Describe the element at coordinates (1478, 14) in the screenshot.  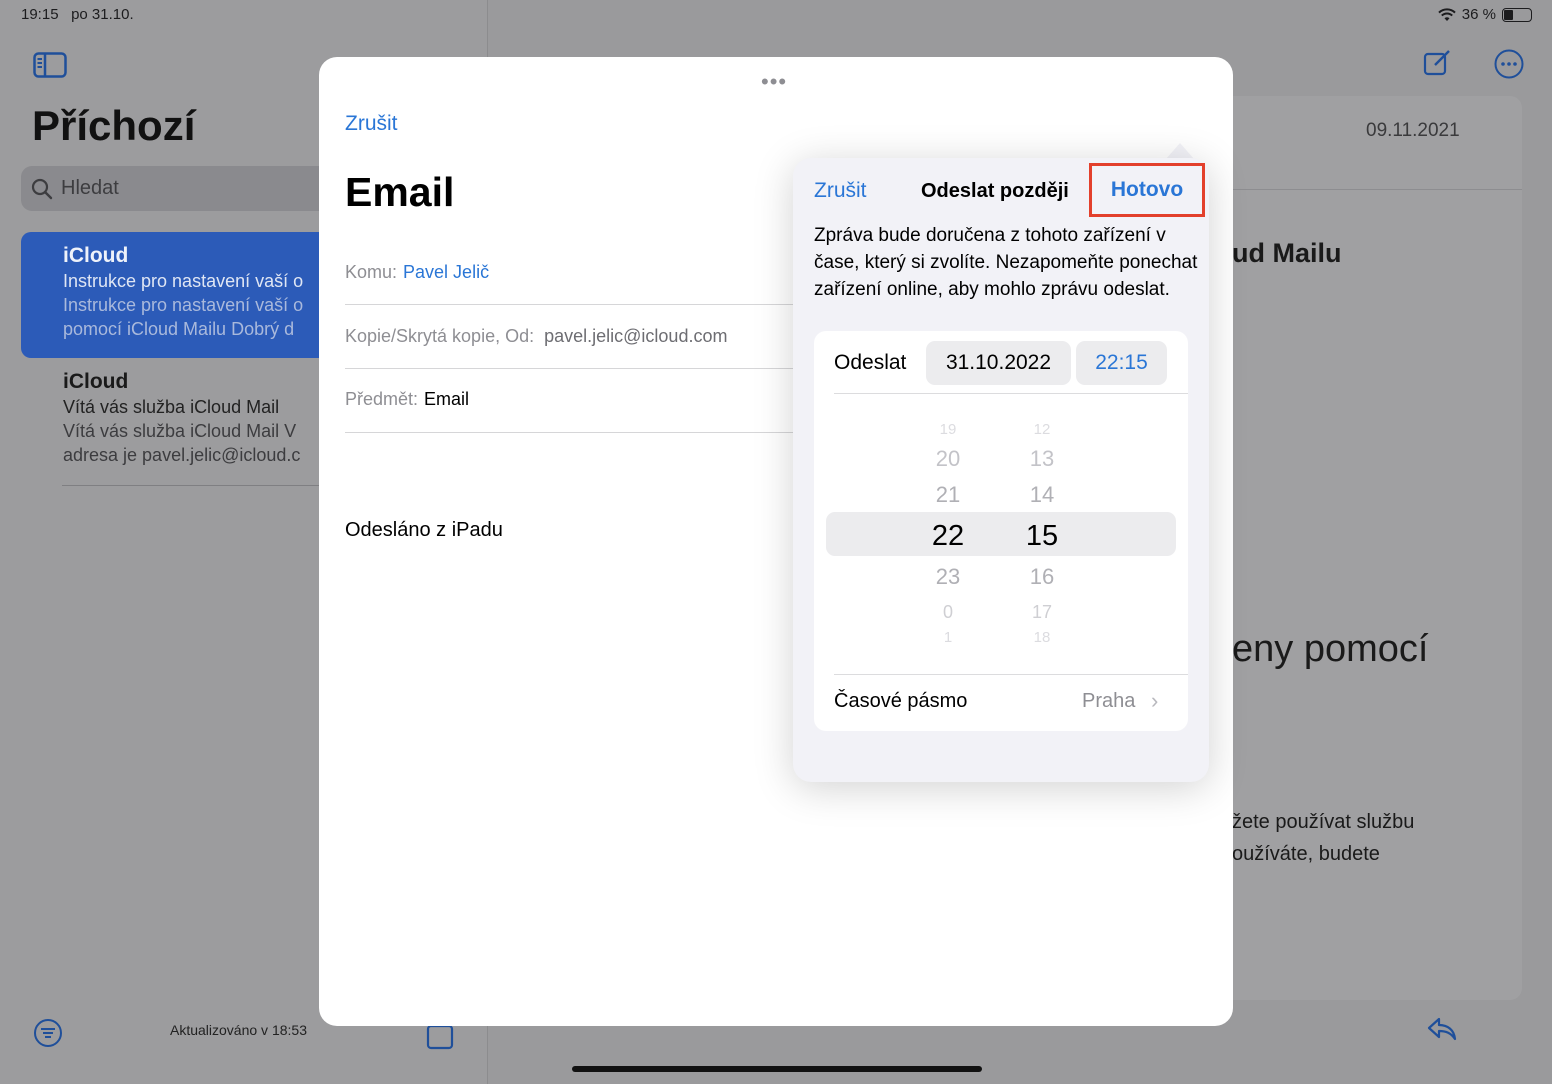
I see `battery-percent: 36 %` at that location.